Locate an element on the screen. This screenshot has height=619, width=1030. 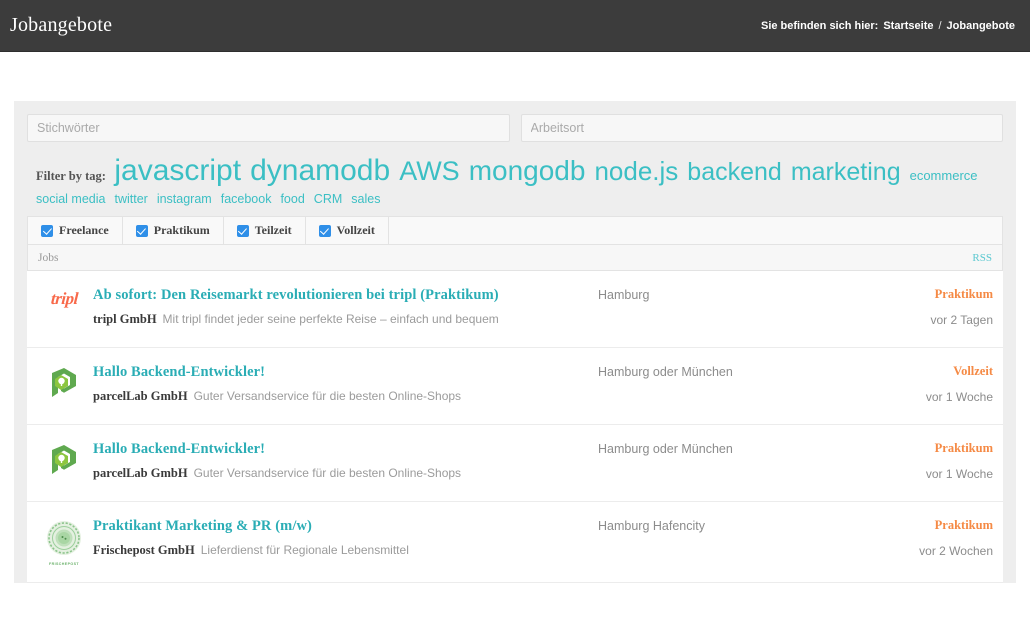
header-spacer is located at coordinates (515, 76).